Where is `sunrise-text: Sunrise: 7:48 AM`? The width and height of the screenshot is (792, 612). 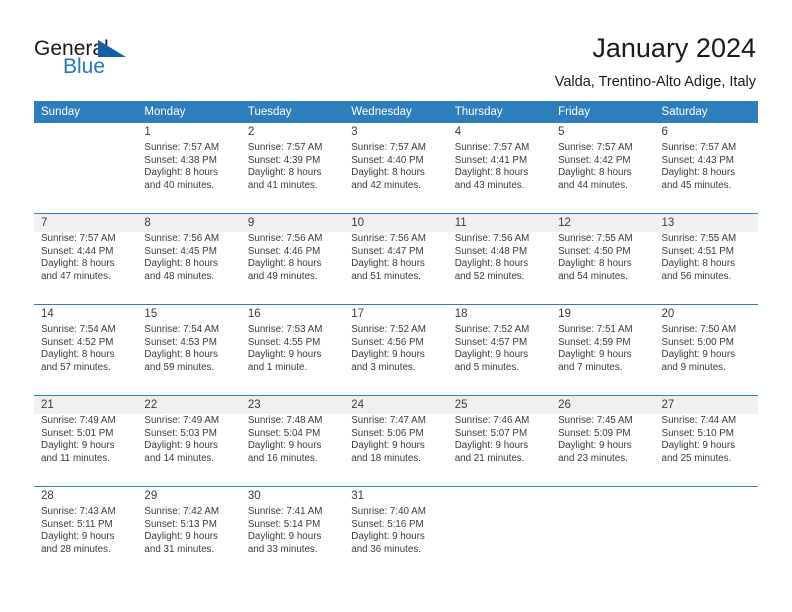 sunrise-text: Sunrise: 7:48 AM is located at coordinates (285, 420).